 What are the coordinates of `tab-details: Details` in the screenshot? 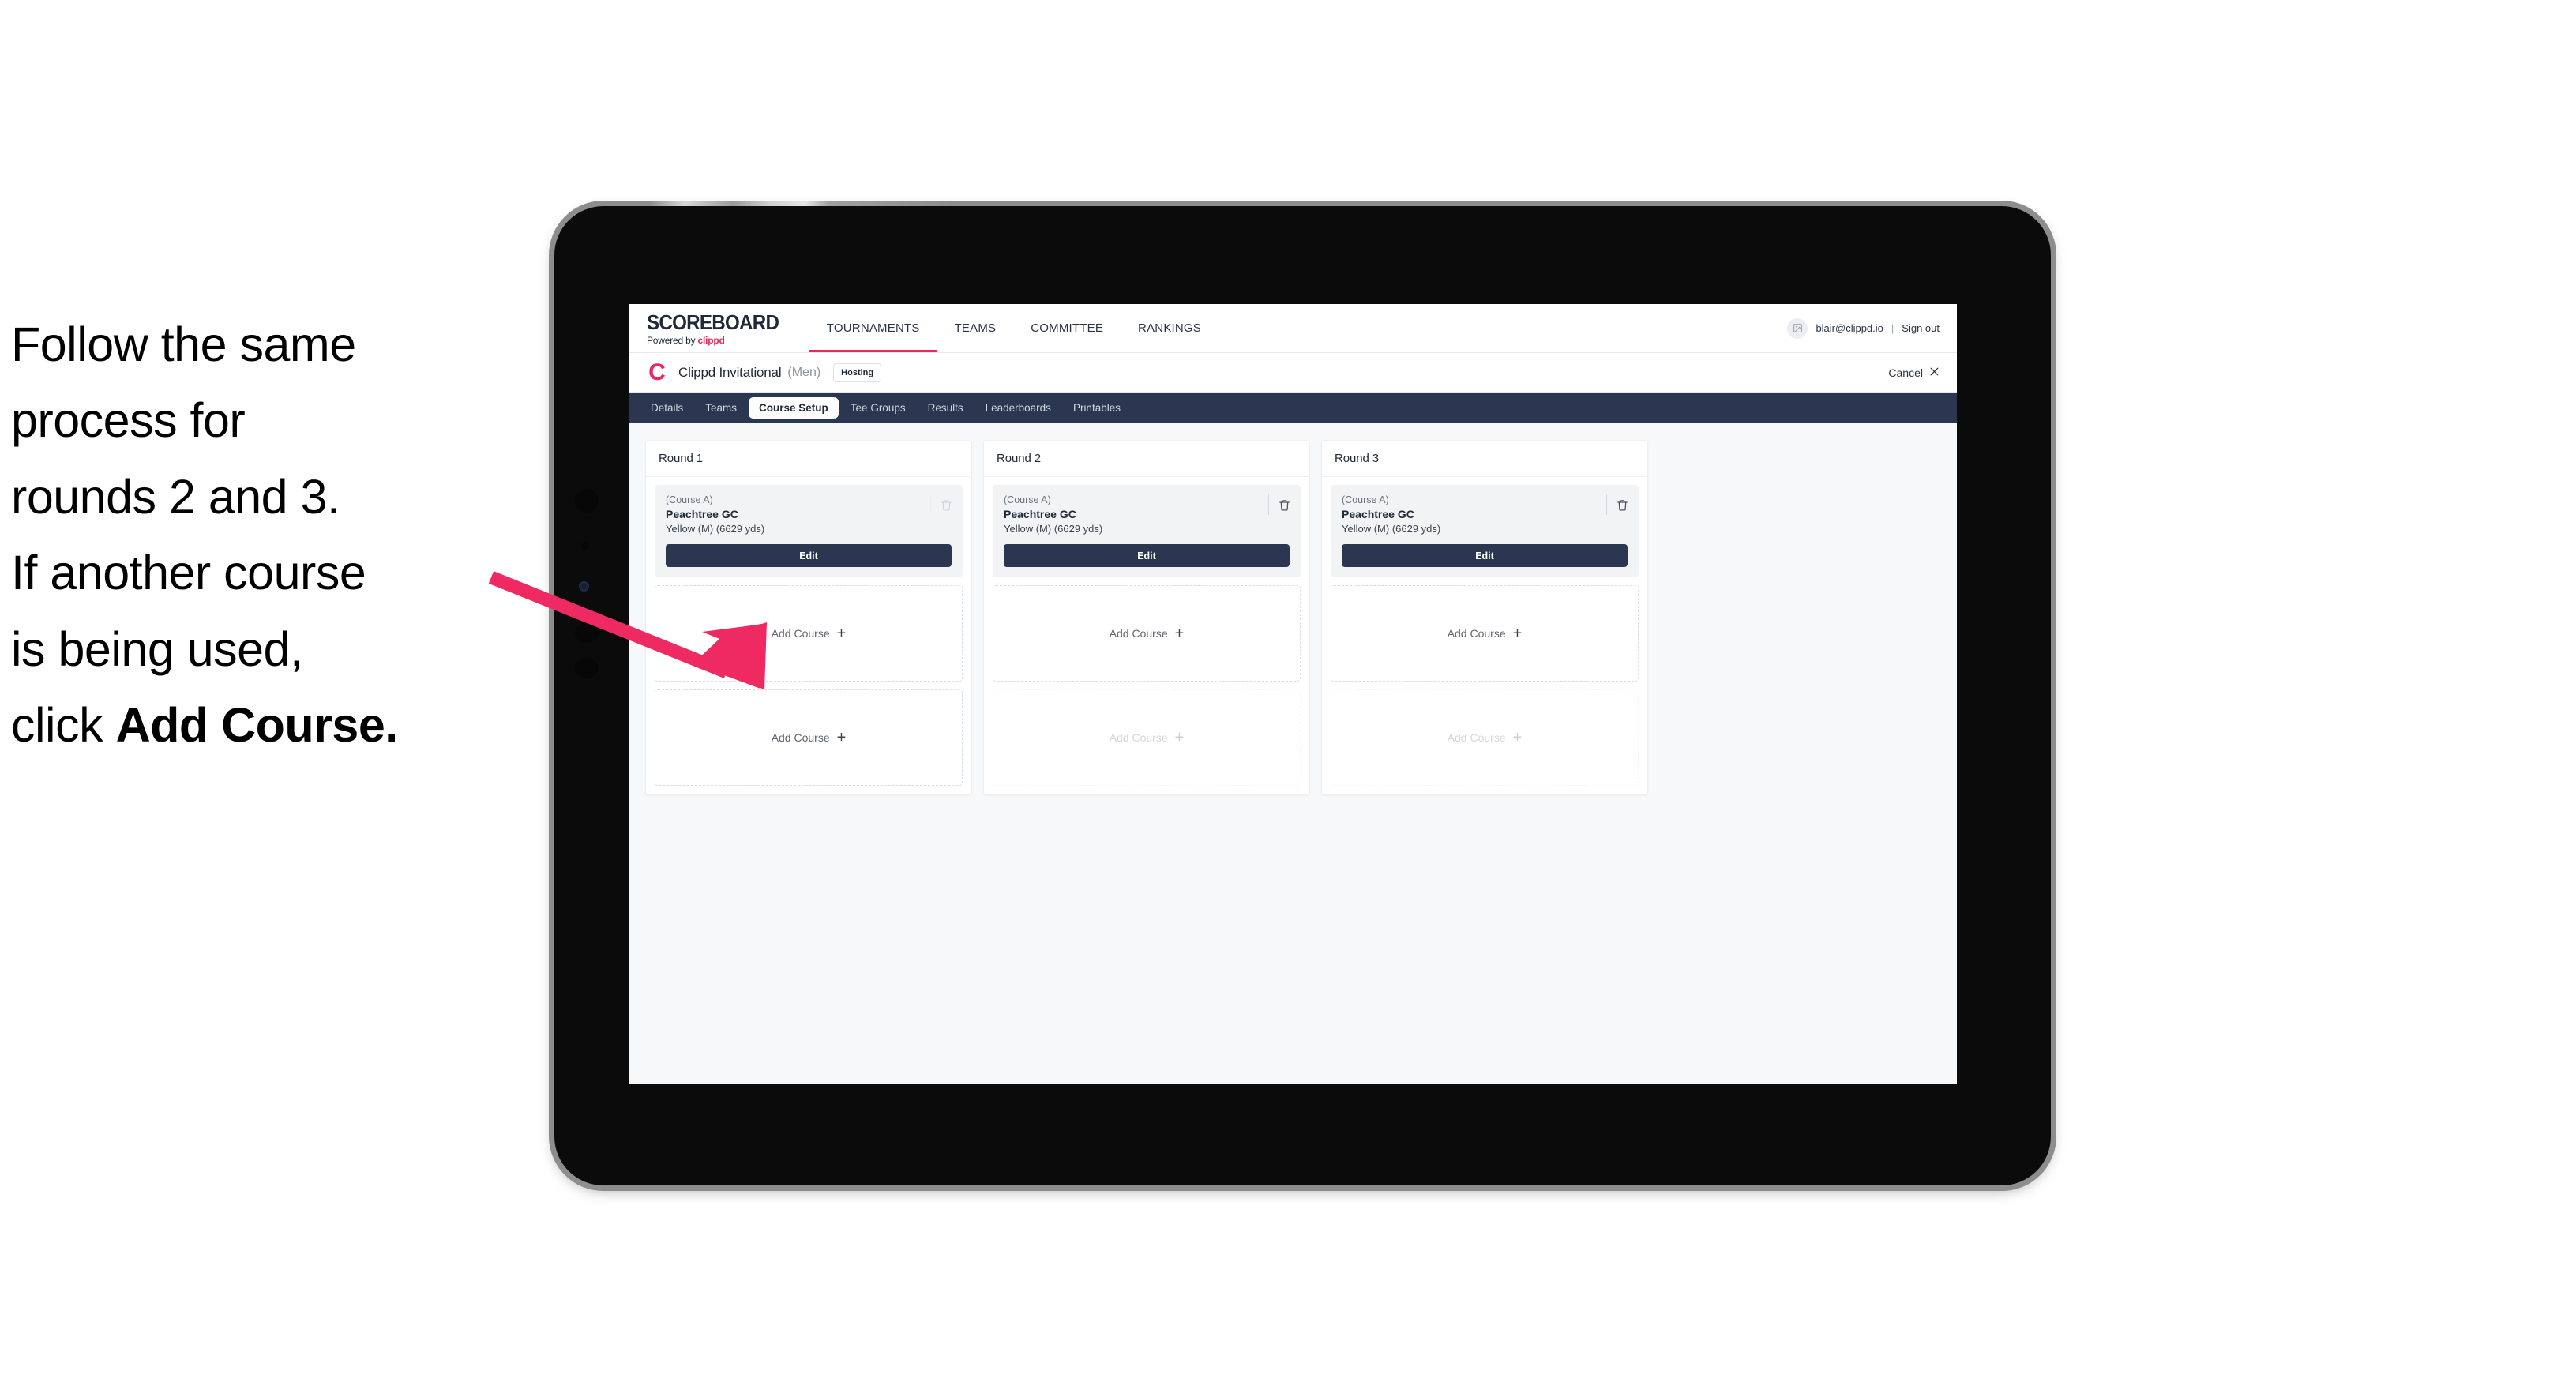 It's located at (666, 408).